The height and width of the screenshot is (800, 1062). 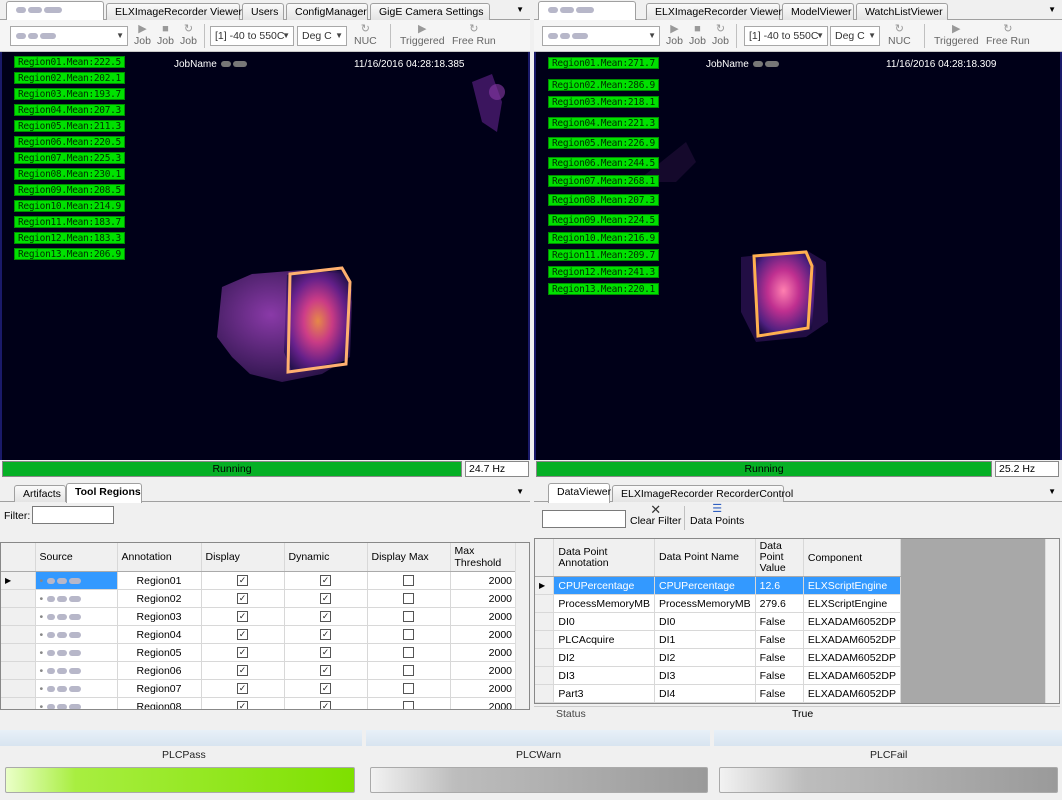 What do you see at coordinates (705, 657) in the screenshot?
I see `name-cell: DI2` at bounding box center [705, 657].